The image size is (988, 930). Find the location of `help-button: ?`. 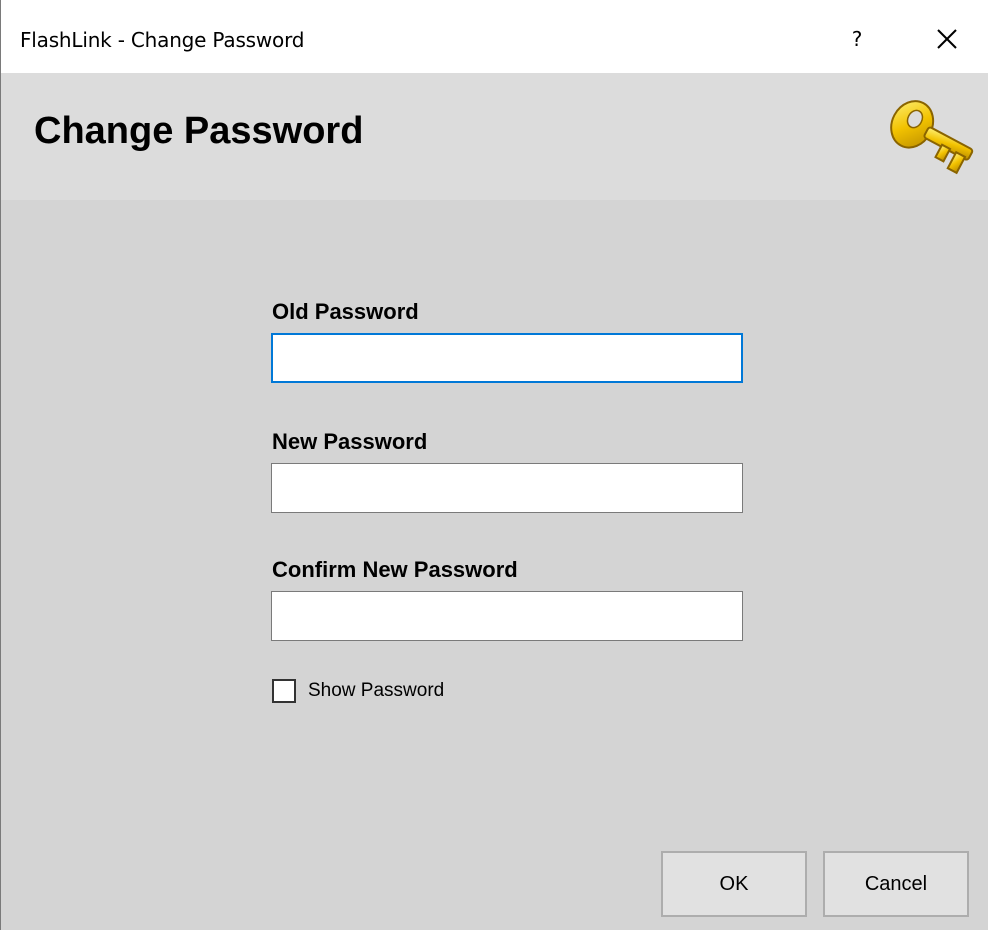

help-button: ? is located at coordinates (857, 39).